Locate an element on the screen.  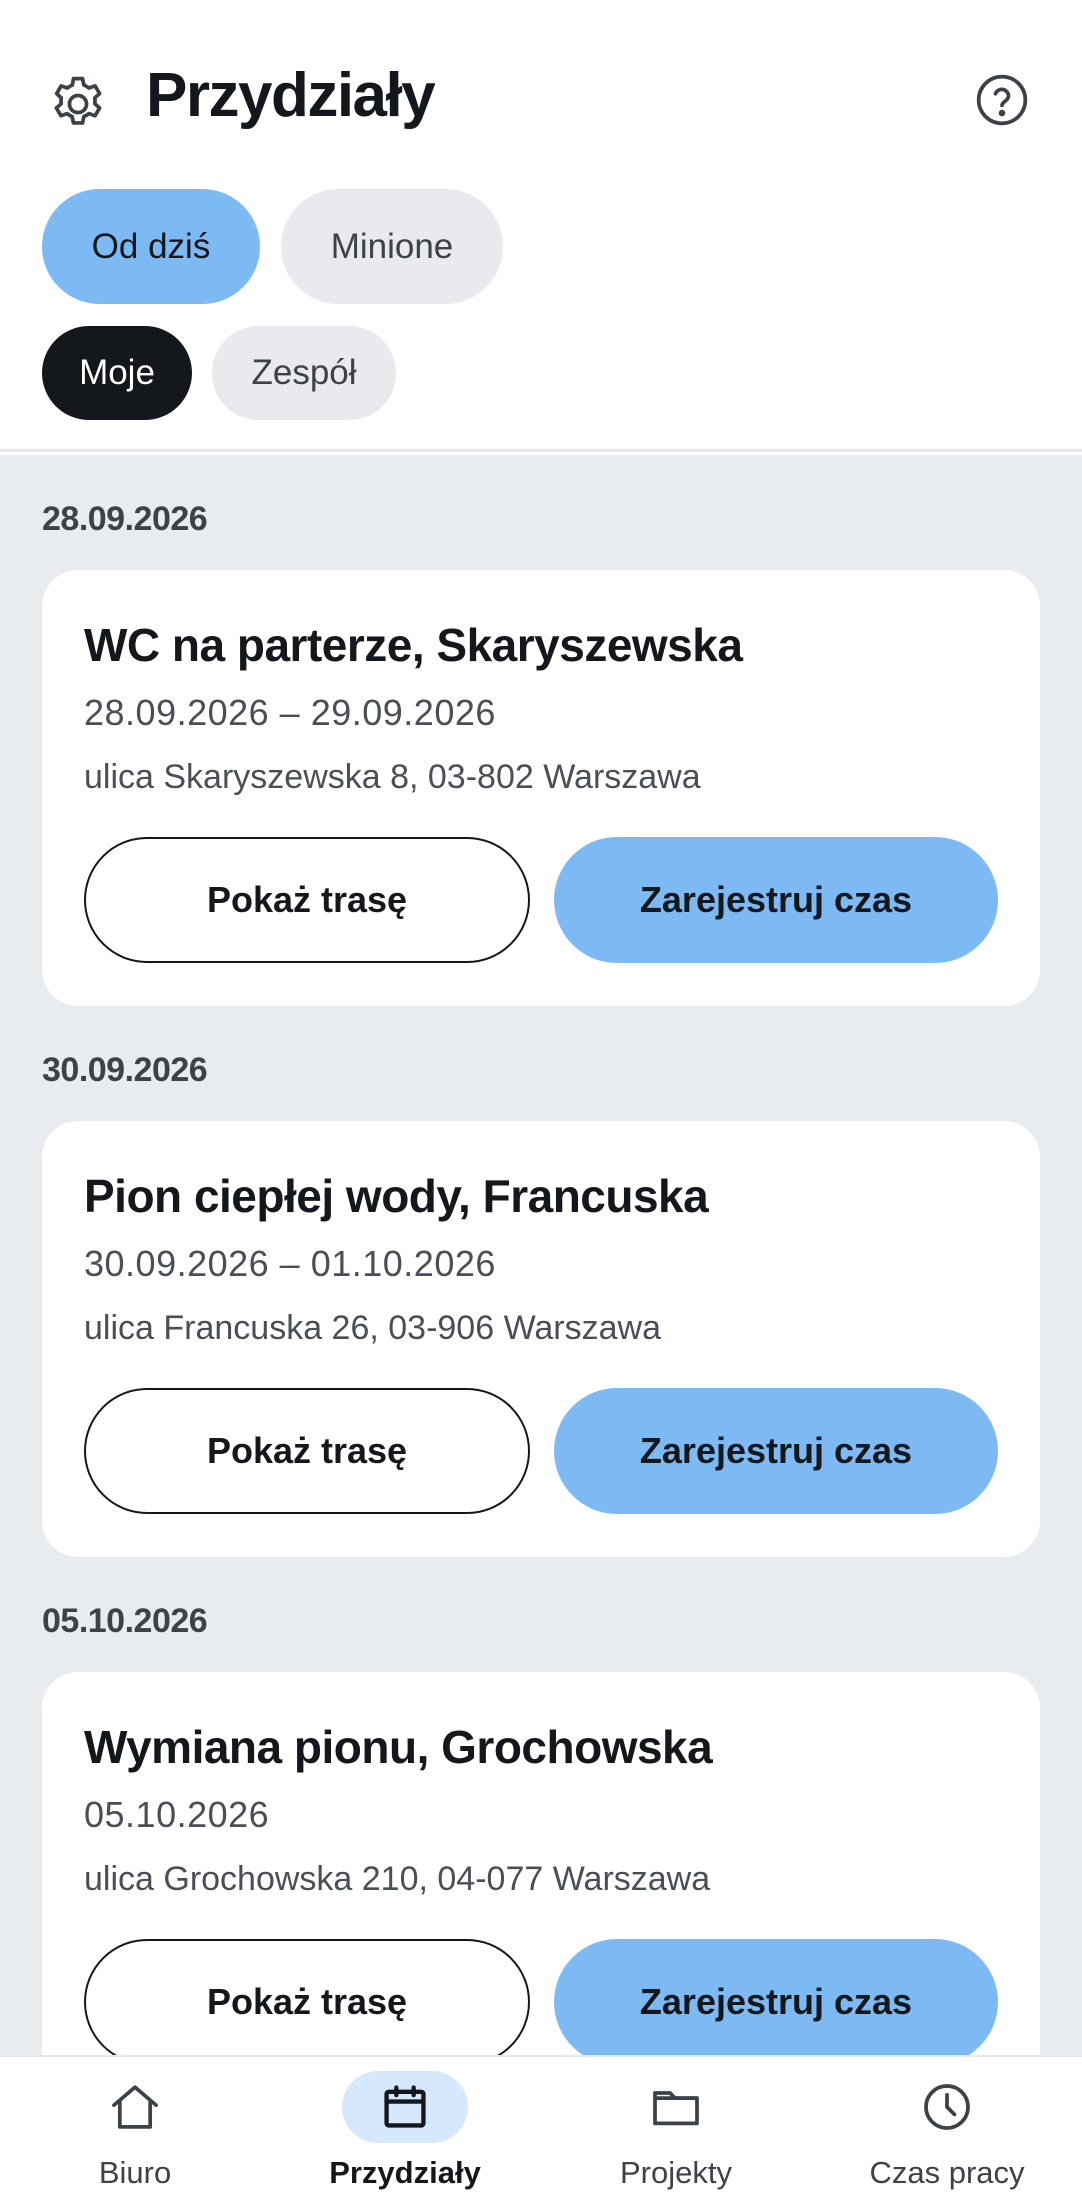
nav-label: Biuro is located at coordinates (135, 2172).